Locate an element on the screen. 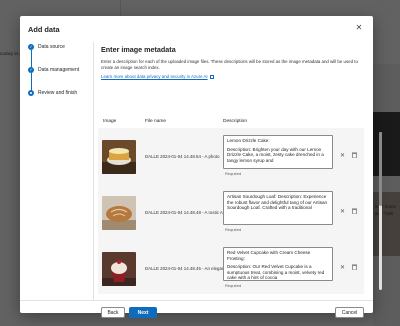  back-button: Back is located at coordinates (113, 312).